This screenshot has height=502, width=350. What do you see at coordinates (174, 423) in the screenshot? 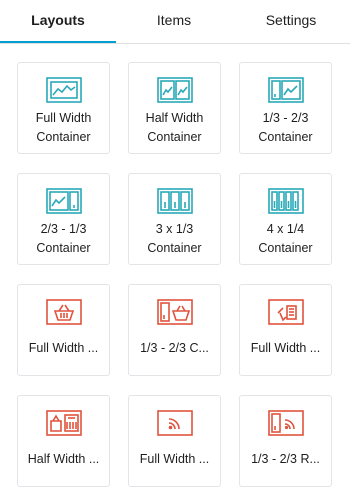
I see `rss-item-icon` at bounding box center [174, 423].